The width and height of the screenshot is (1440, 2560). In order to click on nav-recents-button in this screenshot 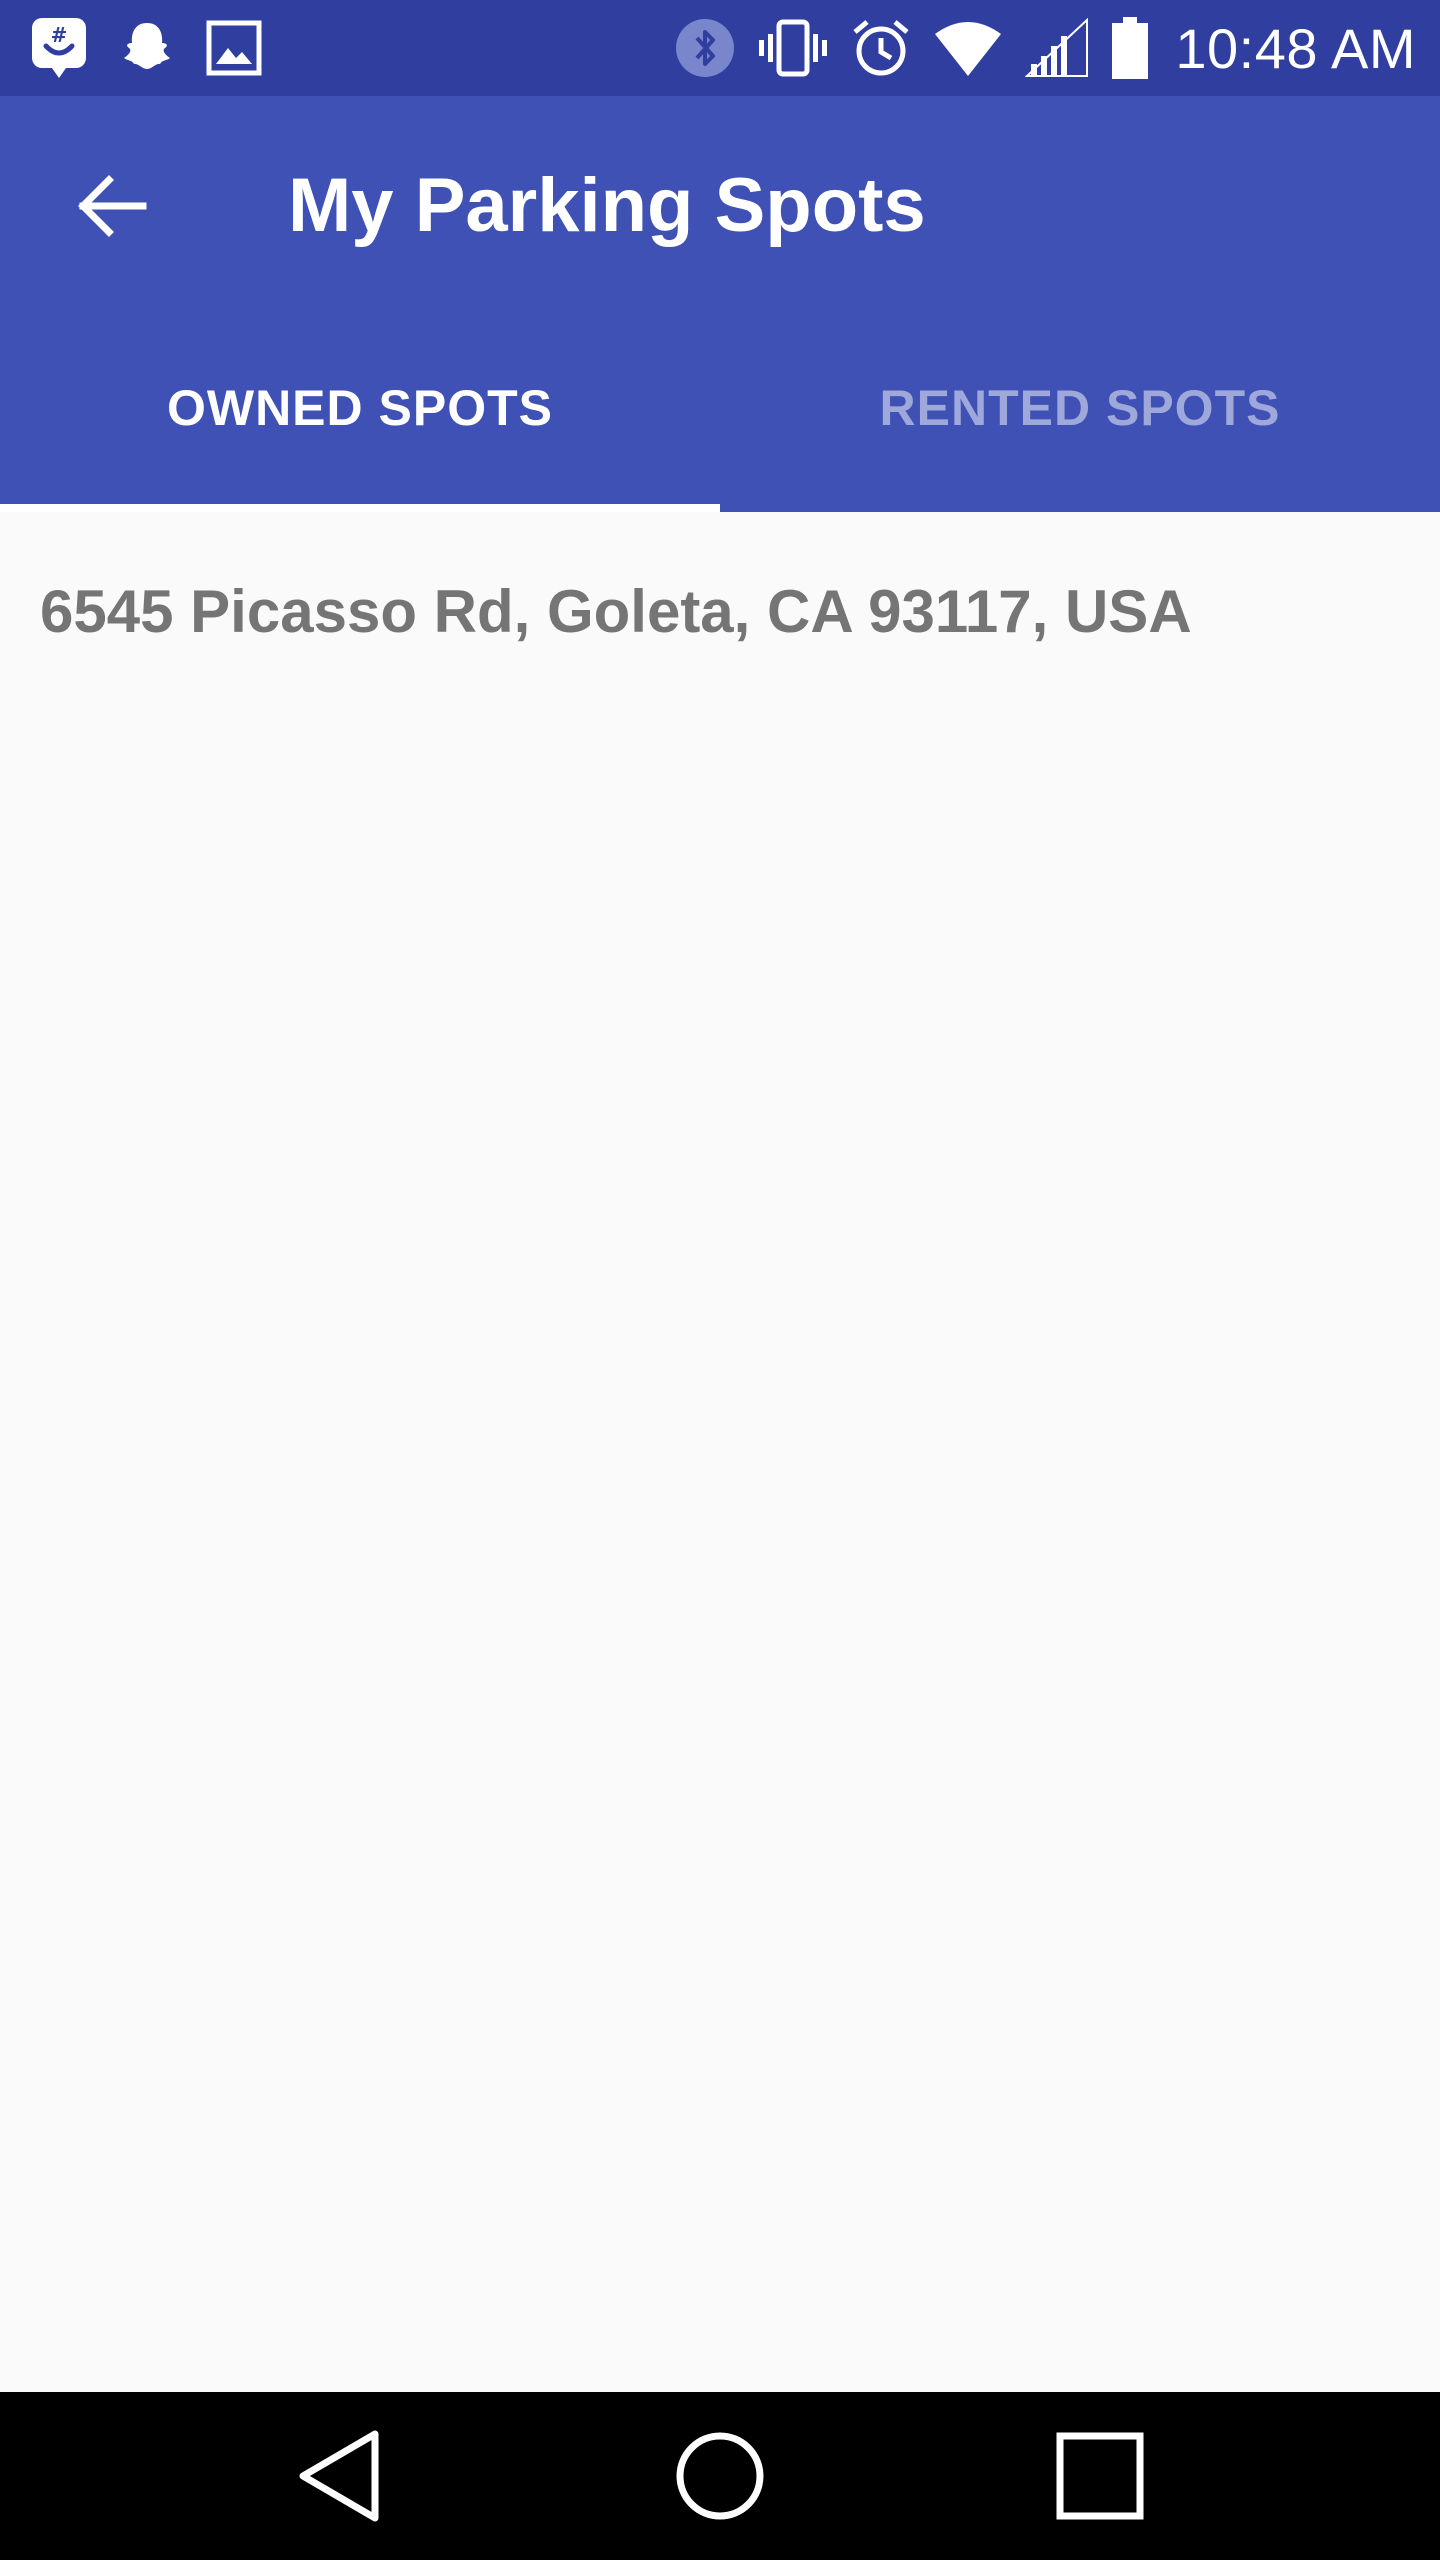, I will do `click(1100, 2476)`.